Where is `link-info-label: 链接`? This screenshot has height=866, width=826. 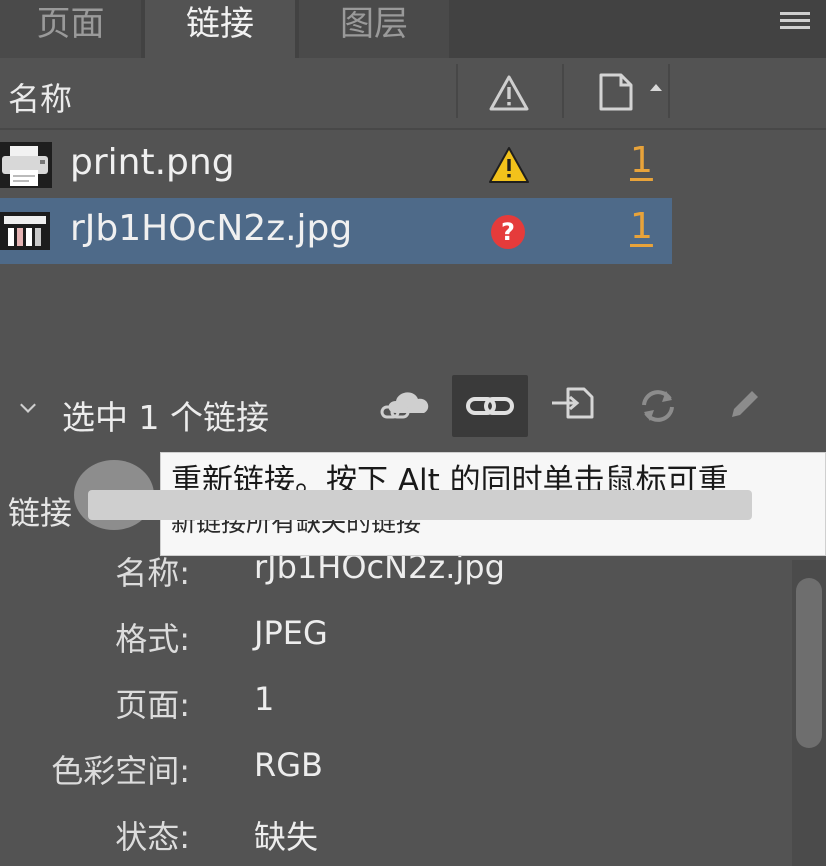
link-info-label: 链接 is located at coordinates (40, 513).